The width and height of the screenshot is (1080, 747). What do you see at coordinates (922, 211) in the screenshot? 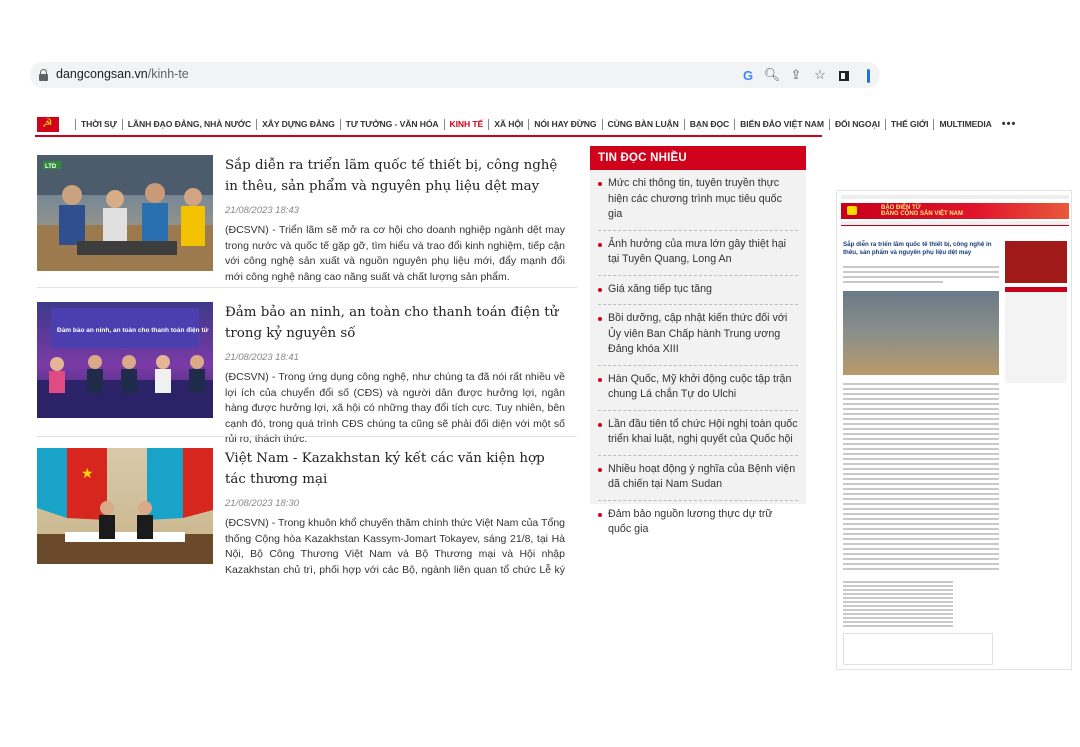
I see `preview-banner-text: BÁO ĐIỆN TỬ ĐẢNG CỘNG SẢN VIỆT NAM` at bounding box center [922, 211].